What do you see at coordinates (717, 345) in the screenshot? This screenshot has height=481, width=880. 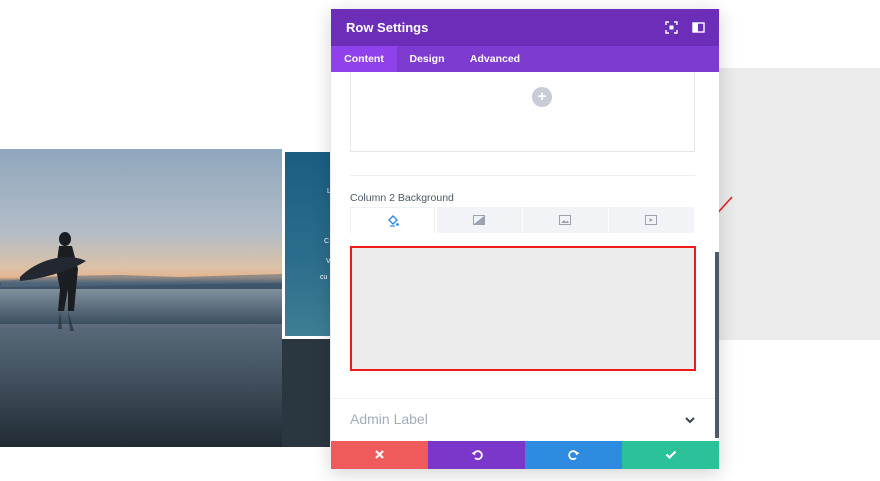 I see `scrollbar` at bounding box center [717, 345].